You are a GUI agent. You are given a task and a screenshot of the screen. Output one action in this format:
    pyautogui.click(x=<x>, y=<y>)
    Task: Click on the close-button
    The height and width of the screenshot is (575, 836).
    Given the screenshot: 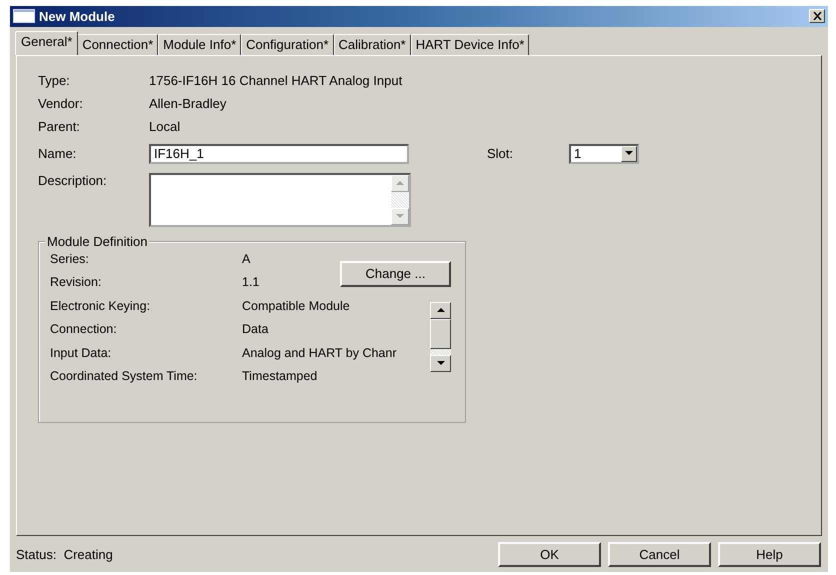 What is the action you would take?
    pyautogui.click(x=817, y=16)
    